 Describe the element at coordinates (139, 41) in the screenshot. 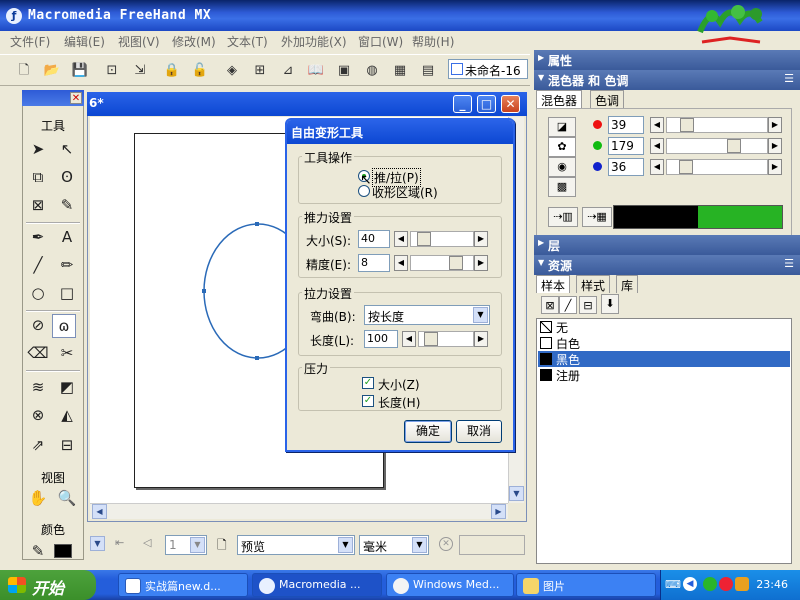

I see `menu-view: 视图(V)` at that location.